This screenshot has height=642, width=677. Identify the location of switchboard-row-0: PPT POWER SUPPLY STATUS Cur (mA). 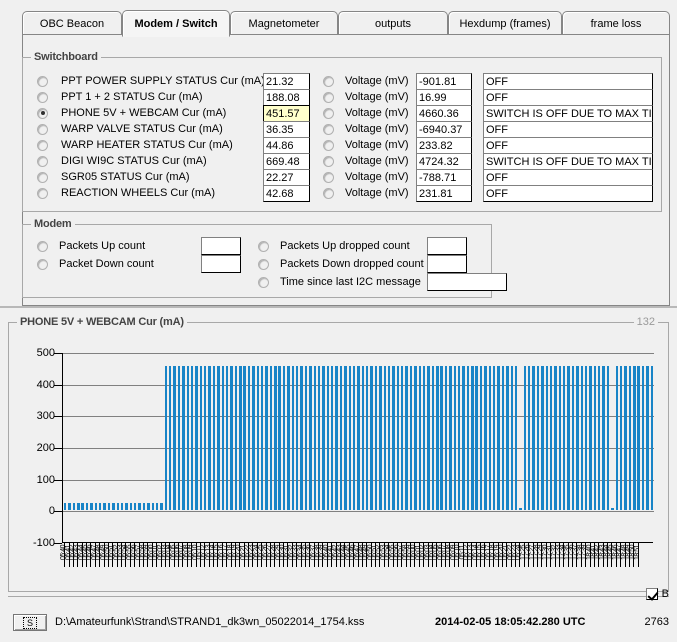
(151, 81).